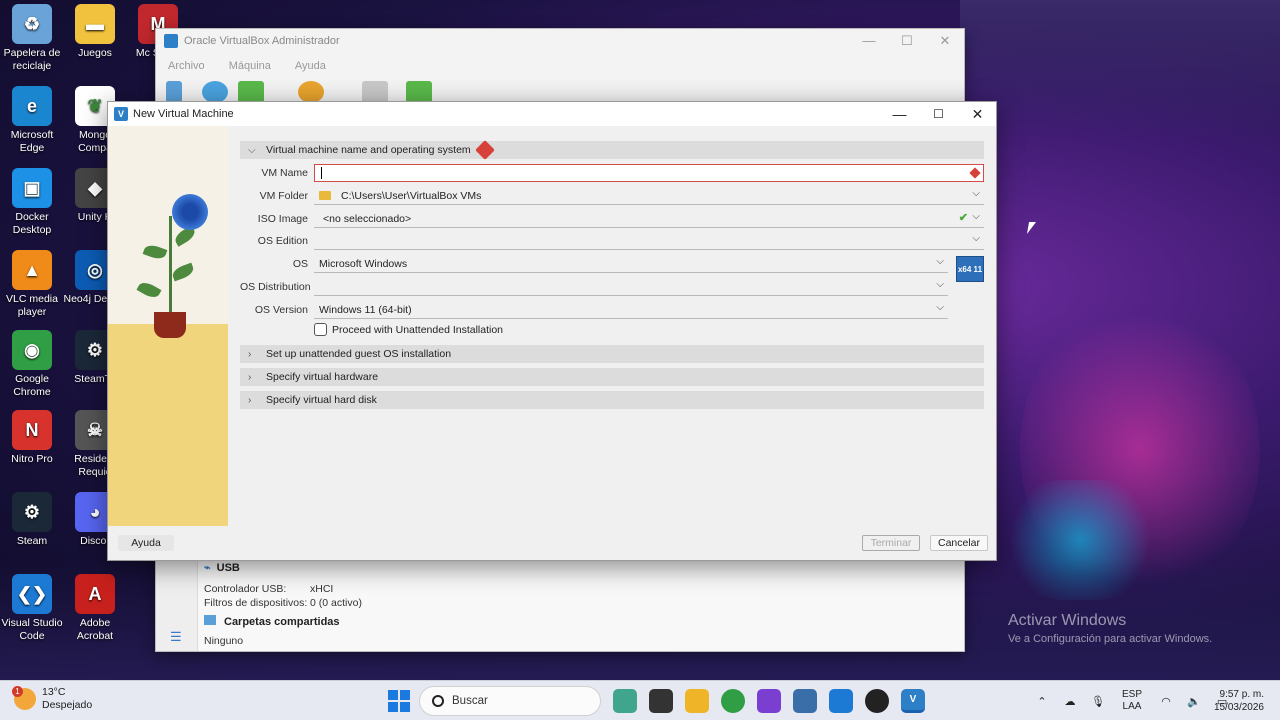 The height and width of the screenshot is (720, 1280). I want to click on desktop-icon: ▬ Juegos, so click(95, 32).